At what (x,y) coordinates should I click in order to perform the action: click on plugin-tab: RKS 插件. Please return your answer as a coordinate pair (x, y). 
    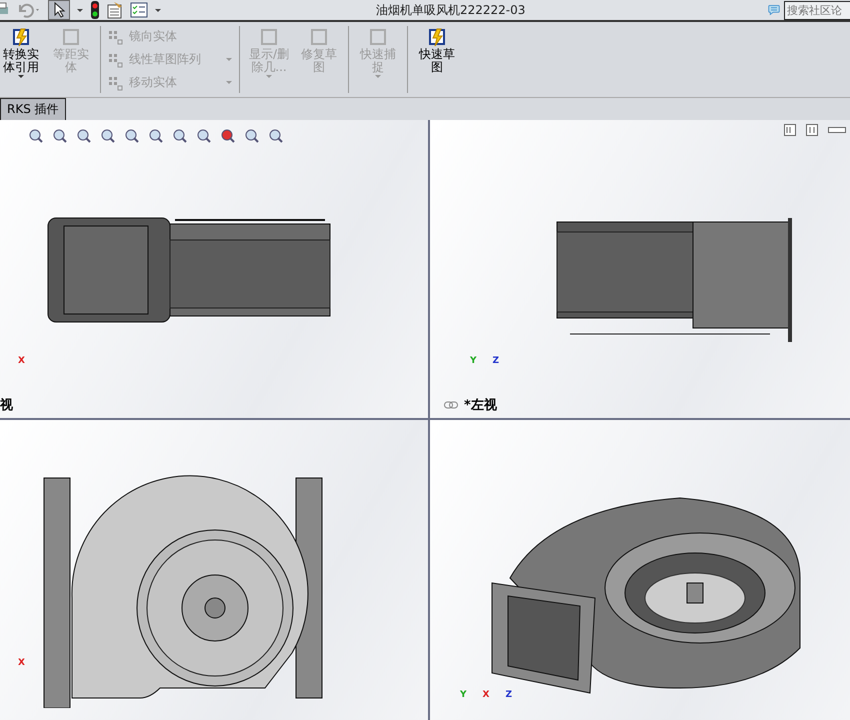
    Looking at the image, I should click on (33, 109).